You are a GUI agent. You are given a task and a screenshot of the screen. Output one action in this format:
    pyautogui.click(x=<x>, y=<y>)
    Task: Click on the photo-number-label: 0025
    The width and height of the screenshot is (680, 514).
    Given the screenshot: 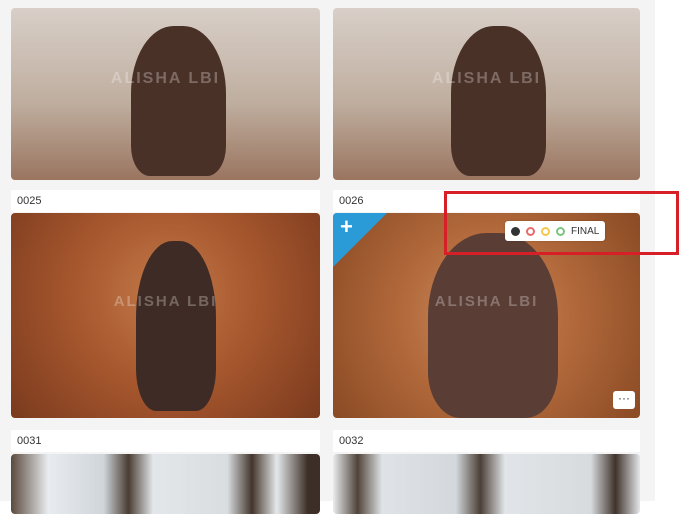 What is the action you would take?
    pyautogui.click(x=165, y=201)
    